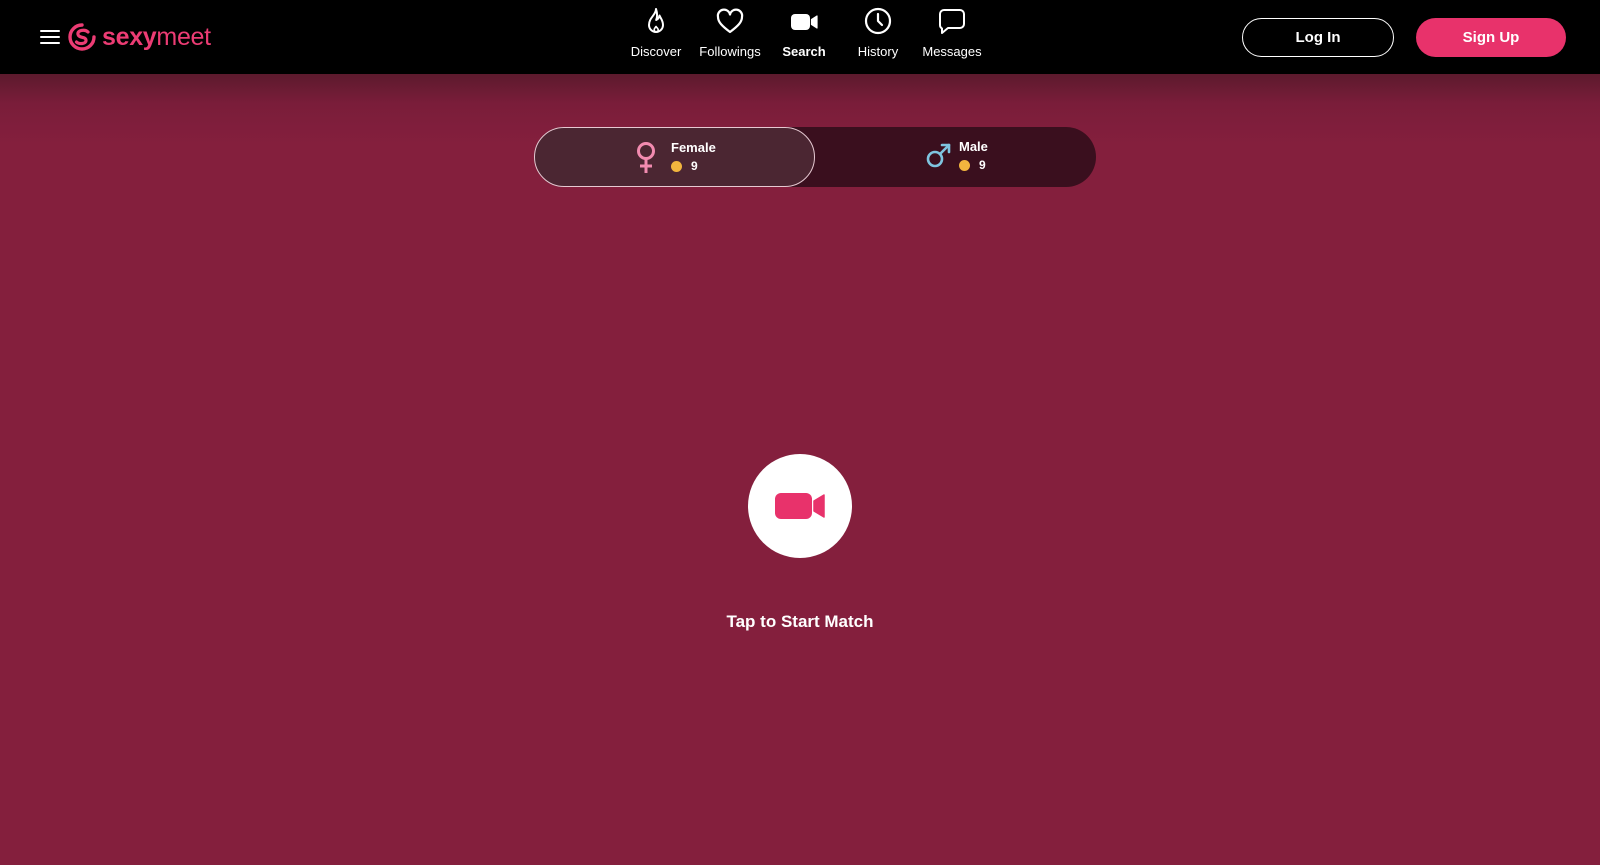  What do you see at coordinates (952, 51) in the screenshot?
I see `nav-label-messages: Messages` at bounding box center [952, 51].